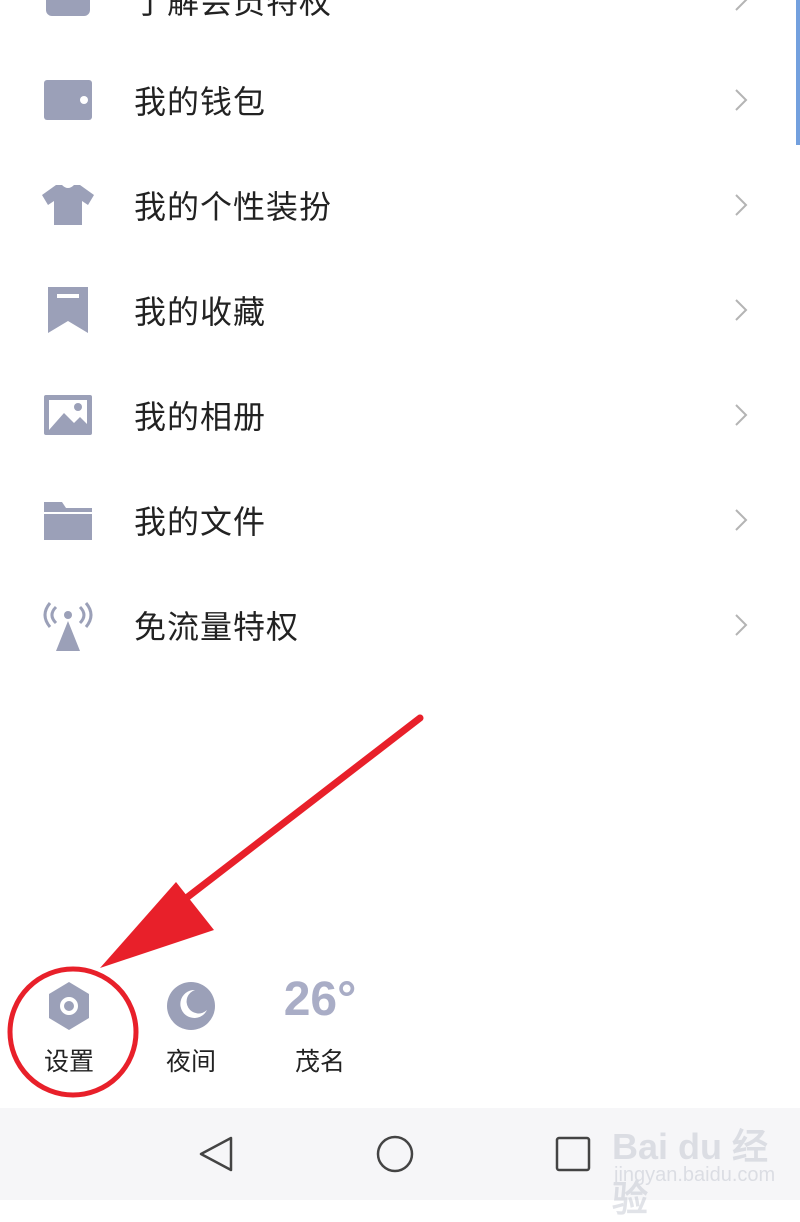 The image size is (800, 1222). I want to click on menu-item-label: 我的相册, so click(200, 417).